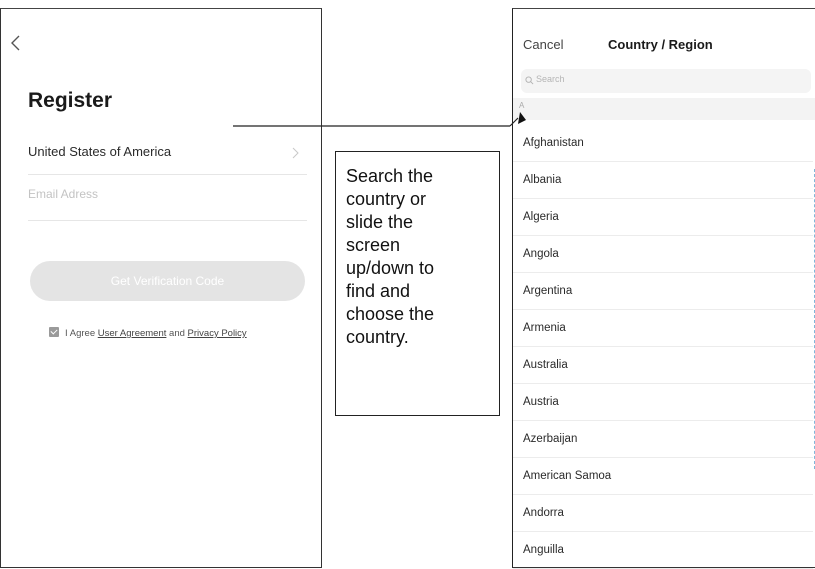 This screenshot has width=815, height=569. What do you see at coordinates (386, 199) in the screenshot?
I see `callout-line: country or` at bounding box center [386, 199].